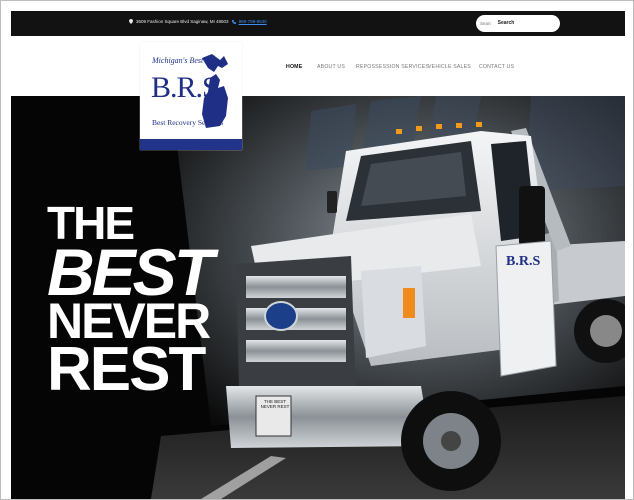 The height and width of the screenshot is (500, 634). I want to click on nav-vehicle-sales: VEHICLE SALES, so click(449, 67).